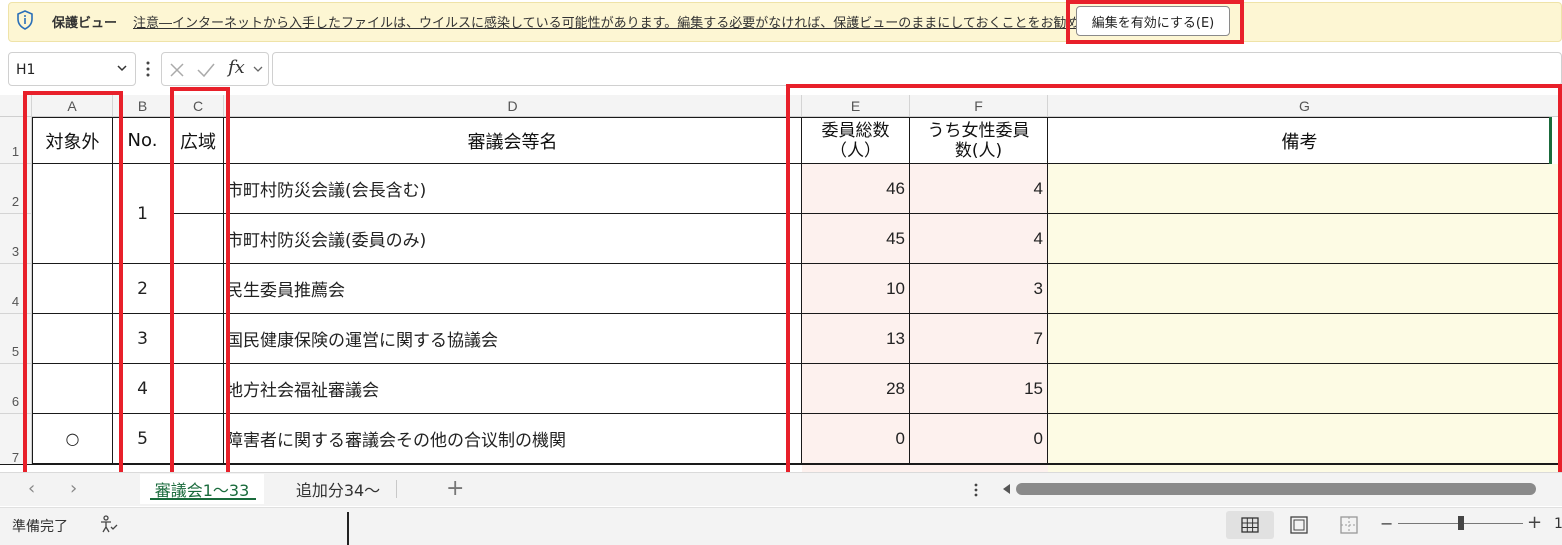  What do you see at coordinates (513, 189) in the screenshot?
I see `cell-d2: 市町村防災会議(会長含む)` at bounding box center [513, 189].